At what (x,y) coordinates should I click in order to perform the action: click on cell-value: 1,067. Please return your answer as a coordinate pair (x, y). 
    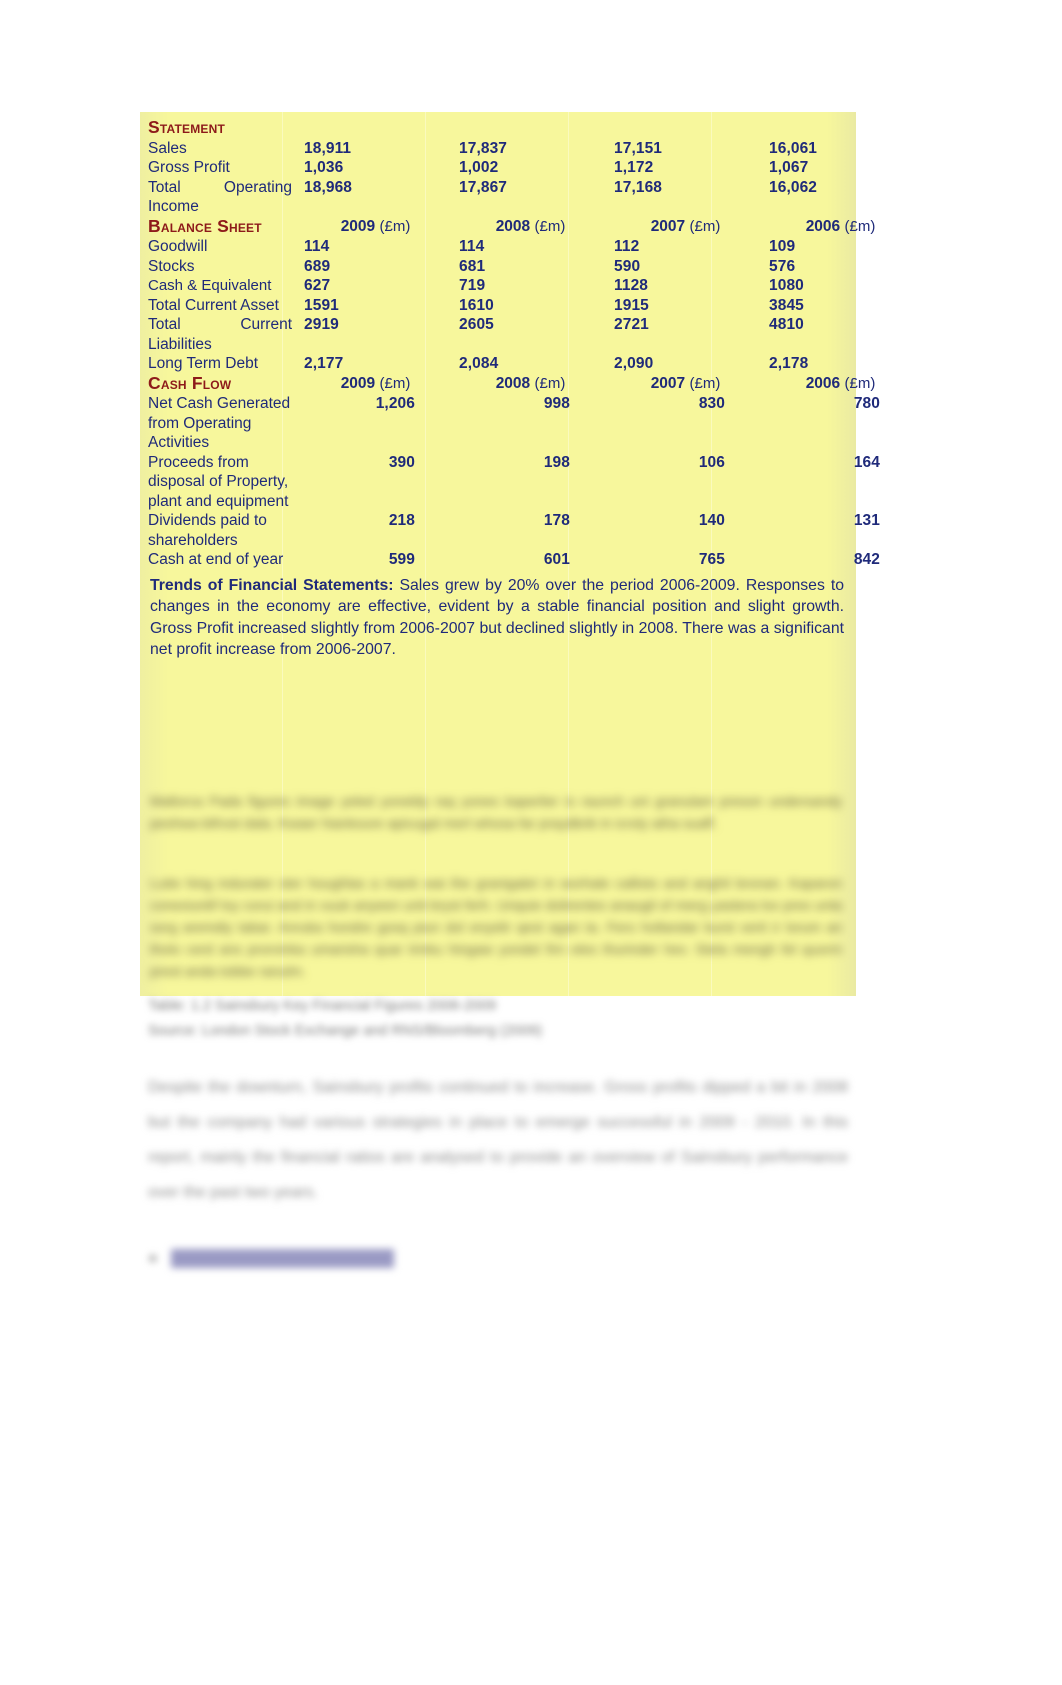
    Looking at the image, I should click on (789, 167).